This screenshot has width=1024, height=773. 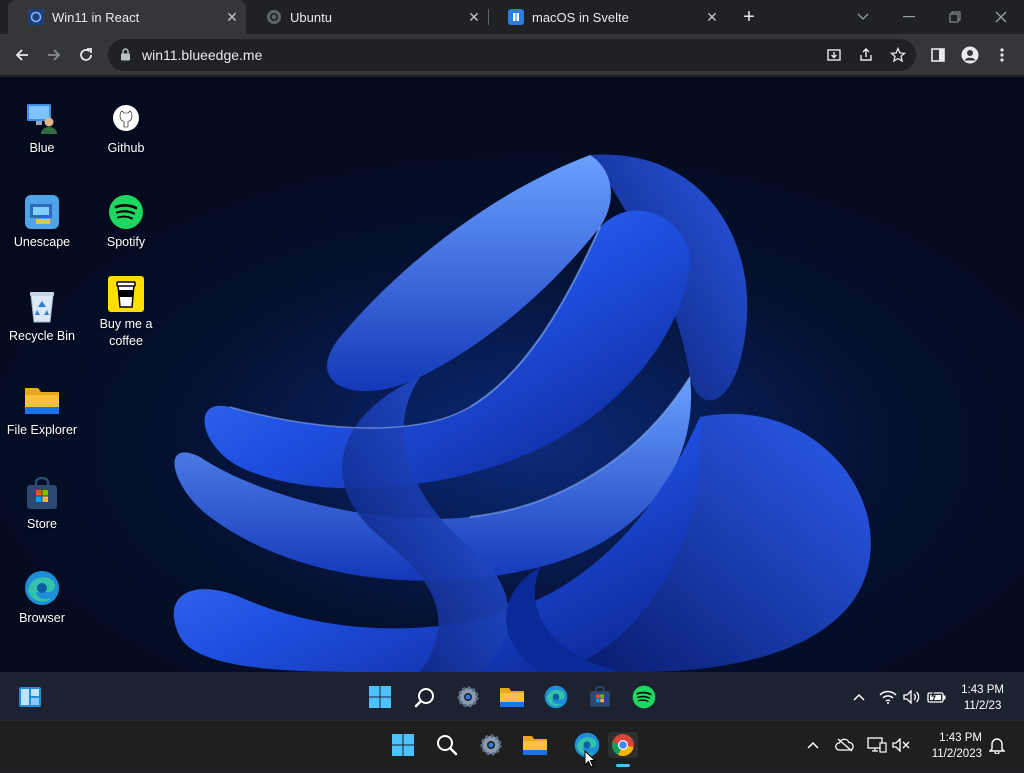 What do you see at coordinates (42, 148) in the screenshot?
I see `desktop-icon-label: Blue` at bounding box center [42, 148].